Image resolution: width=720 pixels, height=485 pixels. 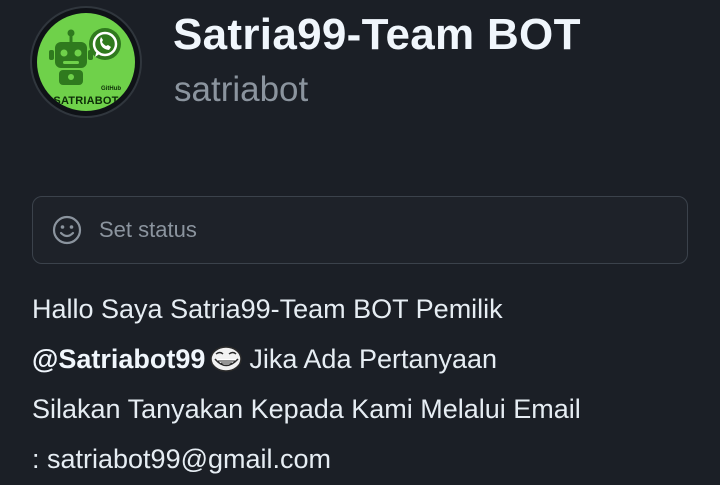 I want to click on avatar-brand-text: SATRIABOT, so click(x=86, y=101).